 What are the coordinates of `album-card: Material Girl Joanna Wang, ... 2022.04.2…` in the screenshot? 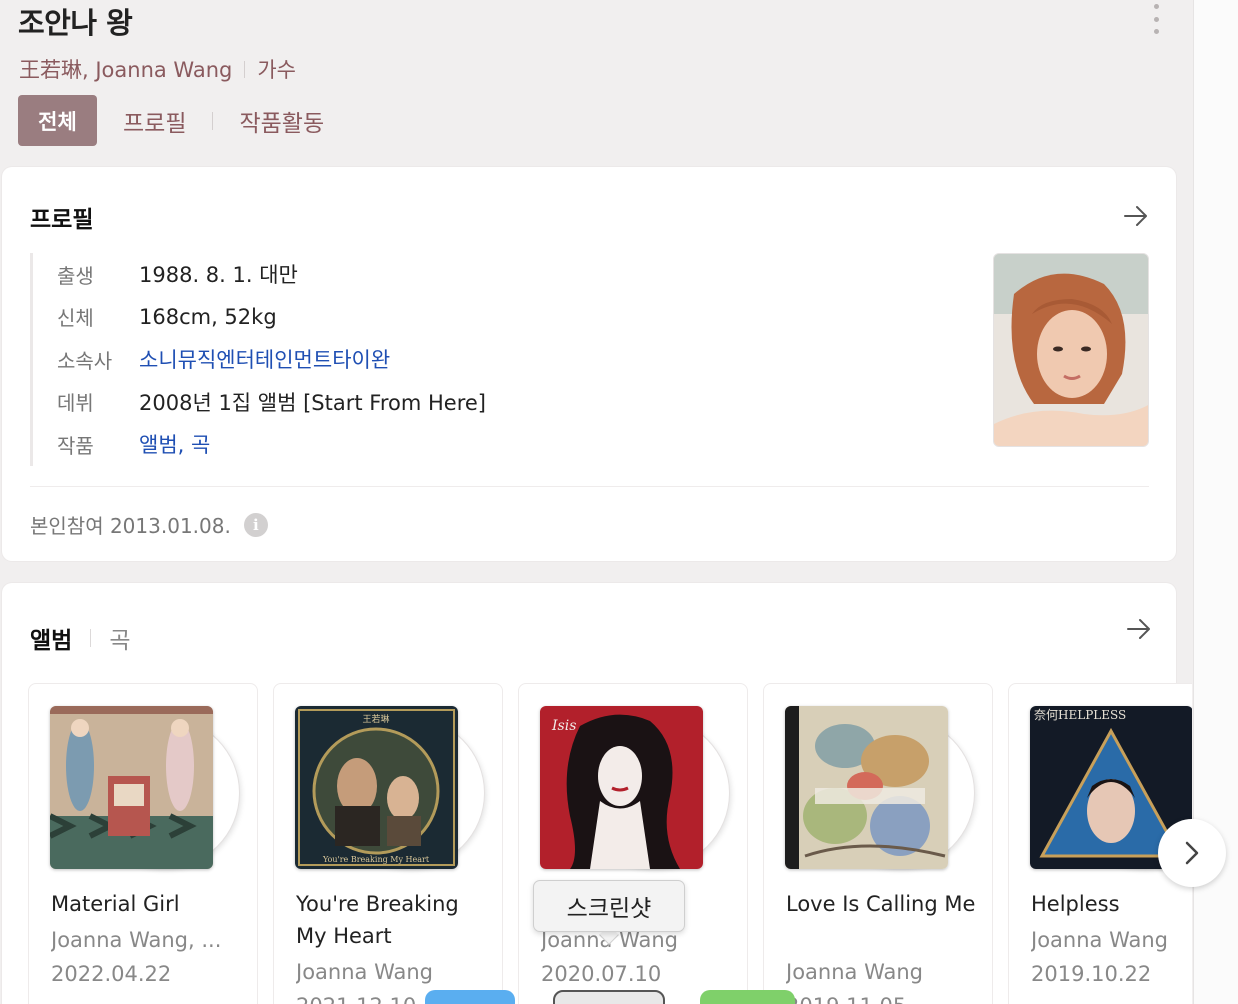 It's located at (143, 843).